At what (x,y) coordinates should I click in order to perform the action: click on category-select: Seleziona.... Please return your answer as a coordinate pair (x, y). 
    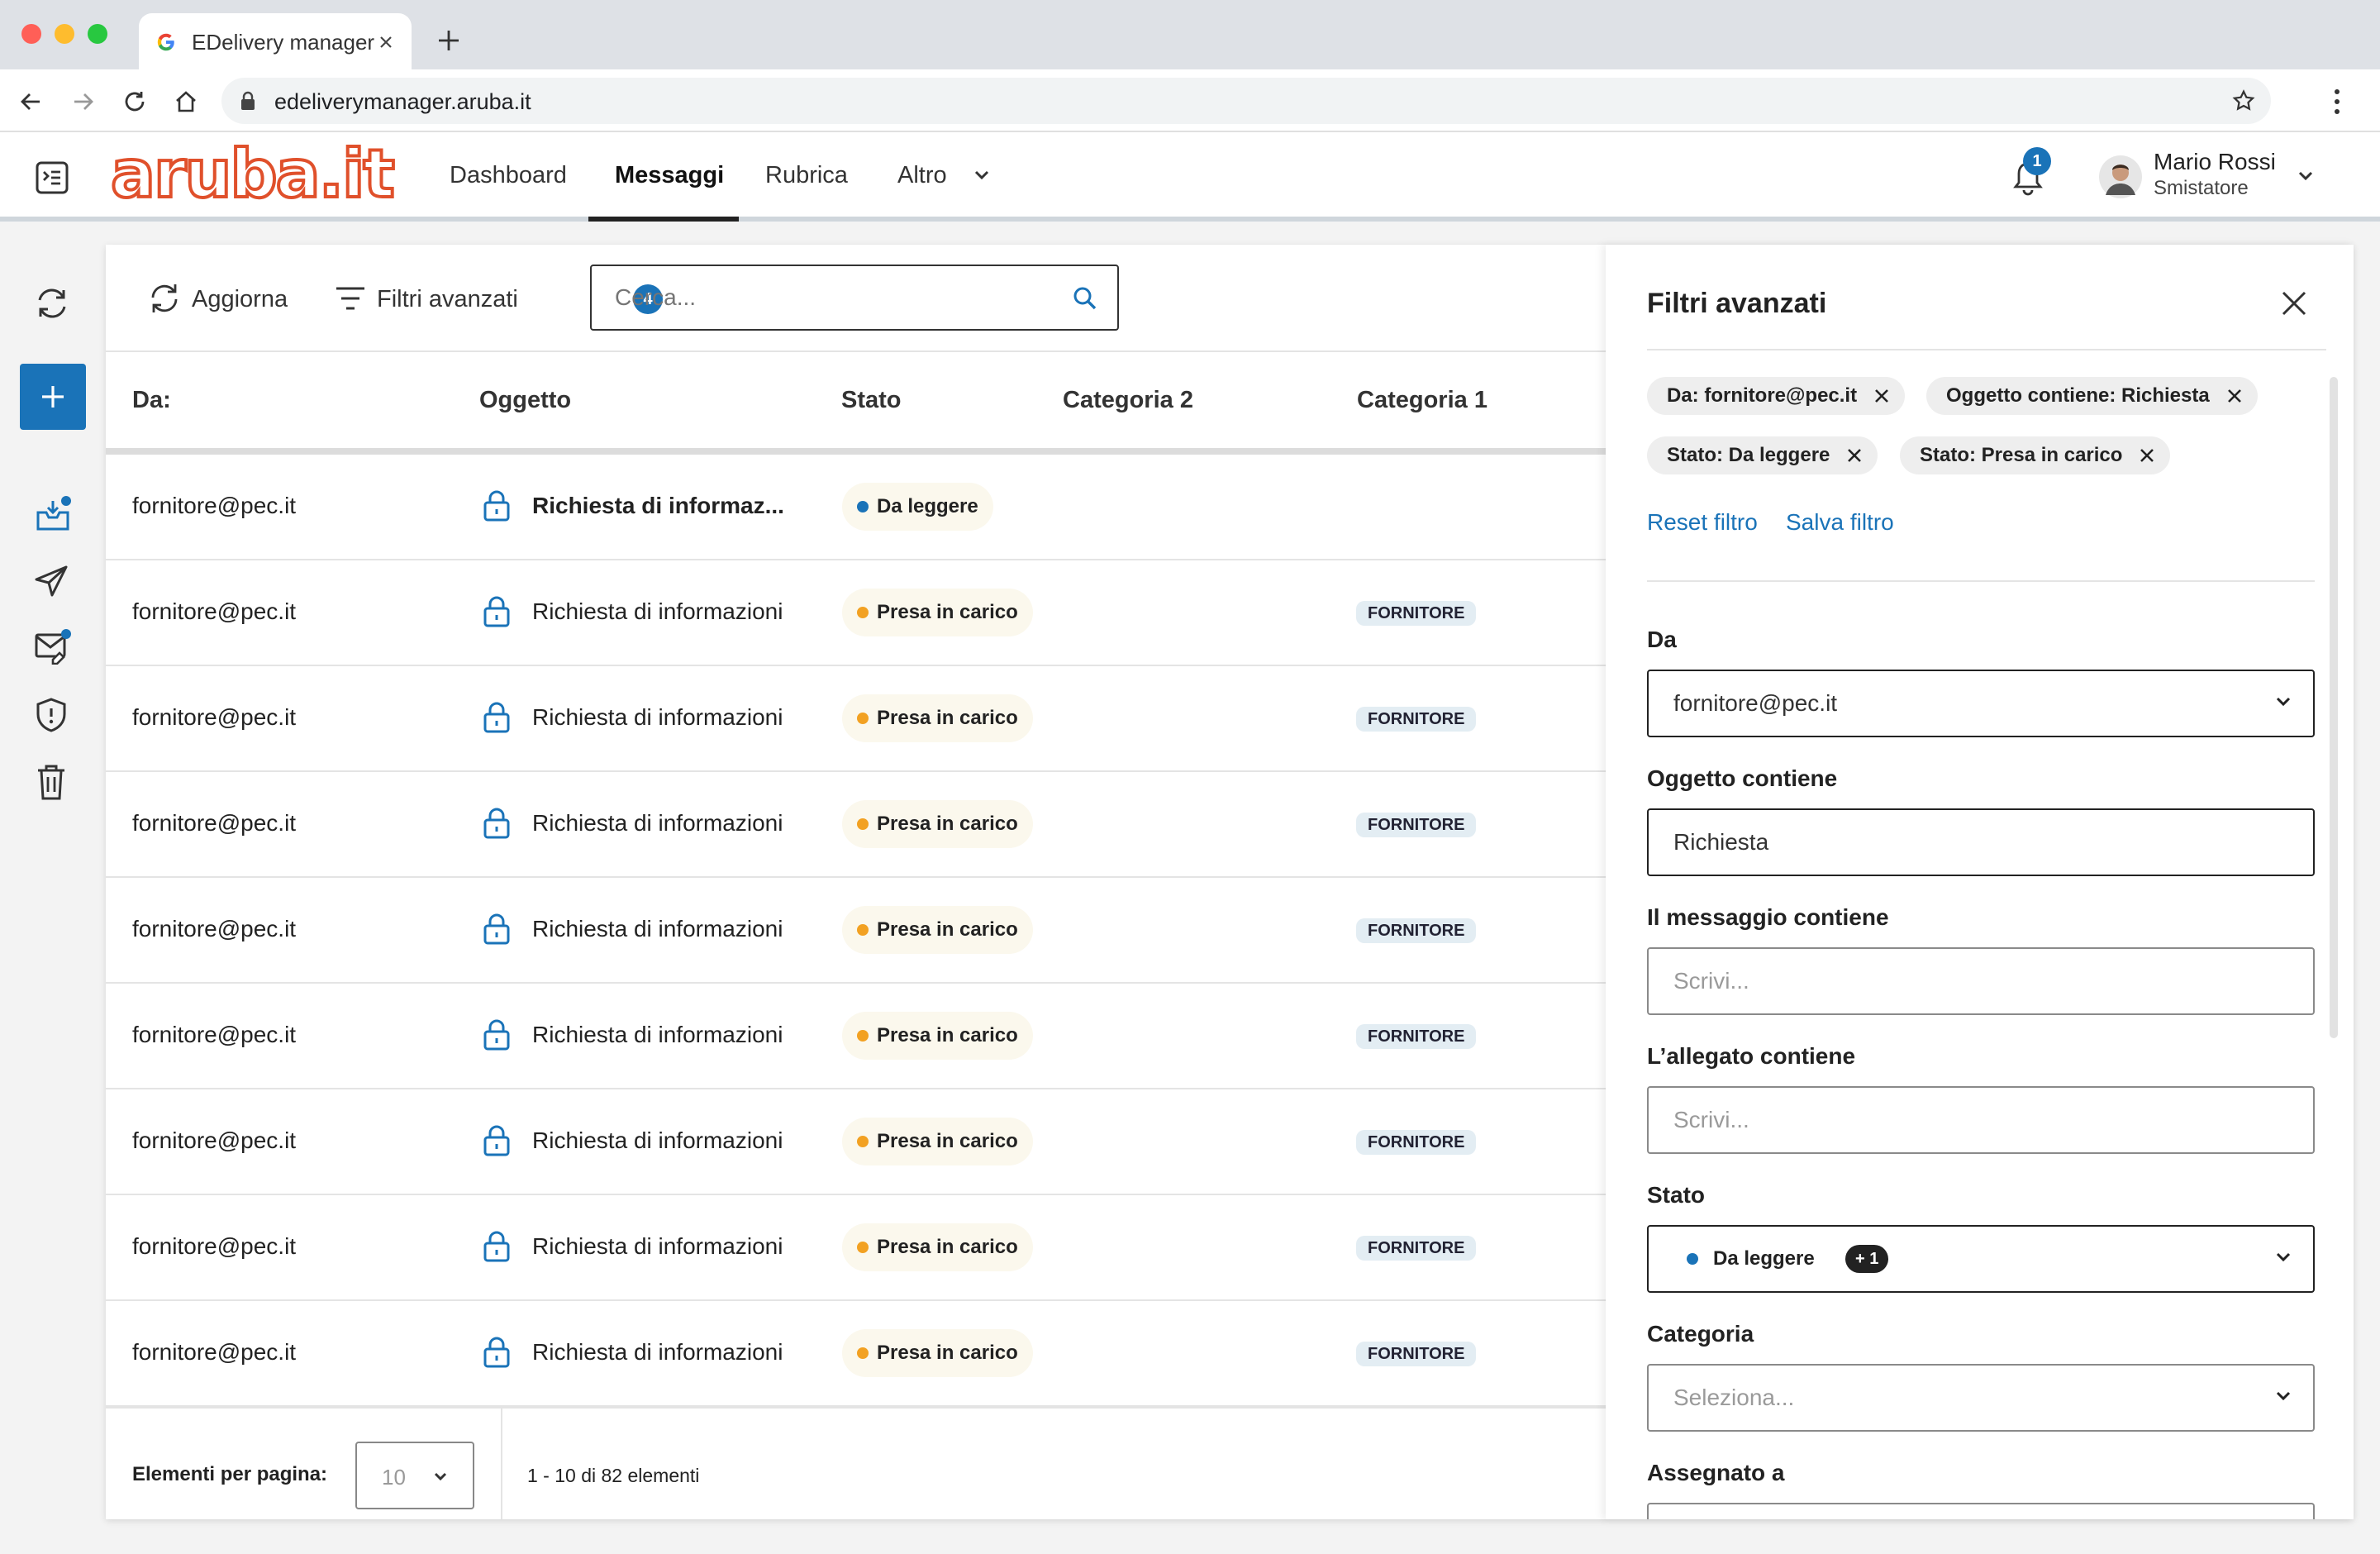
    Looking at the image, I should click on (1981, 1398).